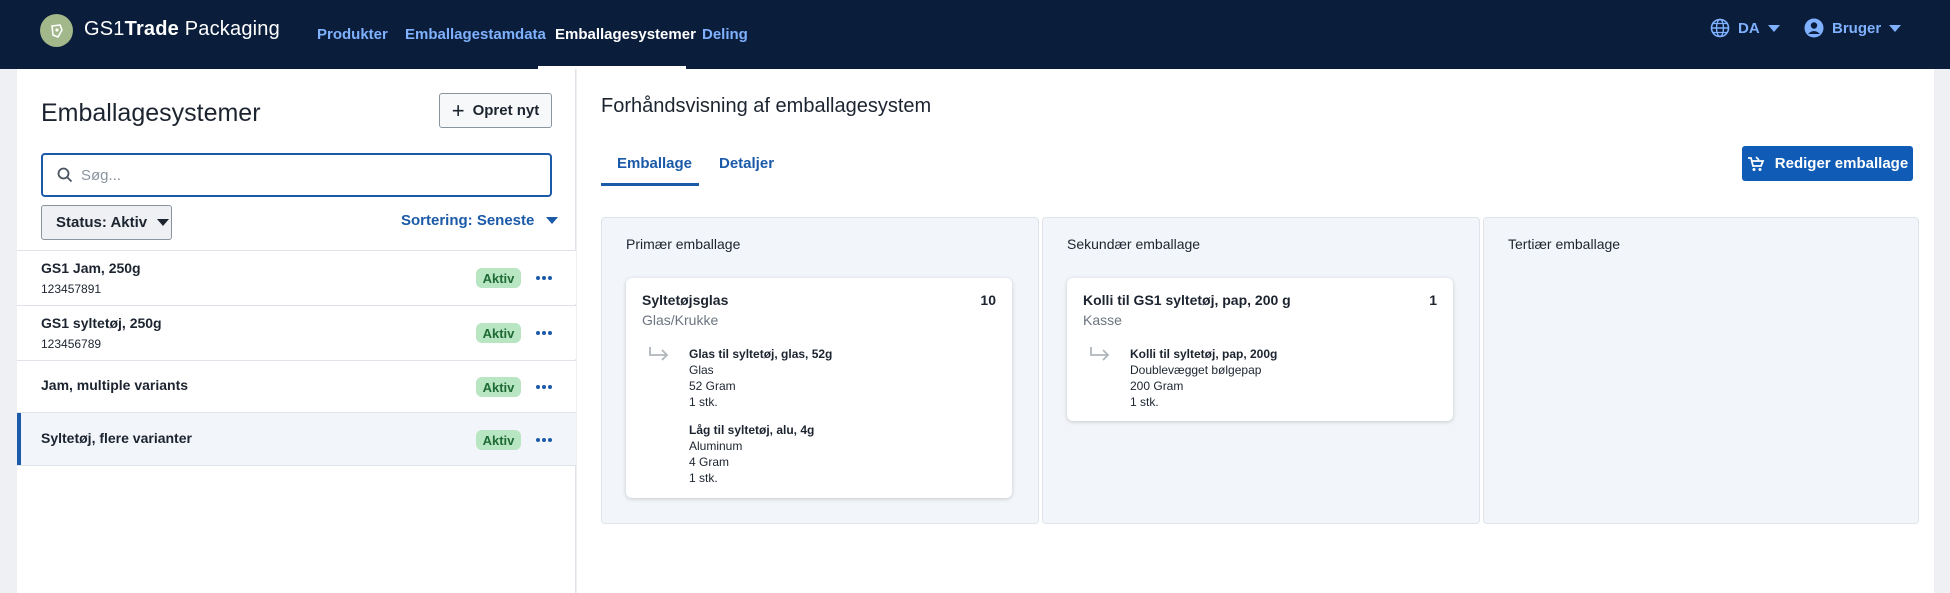  What do you see at coordinates (761, 354) in the screenshot?
I see `component-name: Glas til syltetøj, glas, 52g` at bounding box center [761, 354].